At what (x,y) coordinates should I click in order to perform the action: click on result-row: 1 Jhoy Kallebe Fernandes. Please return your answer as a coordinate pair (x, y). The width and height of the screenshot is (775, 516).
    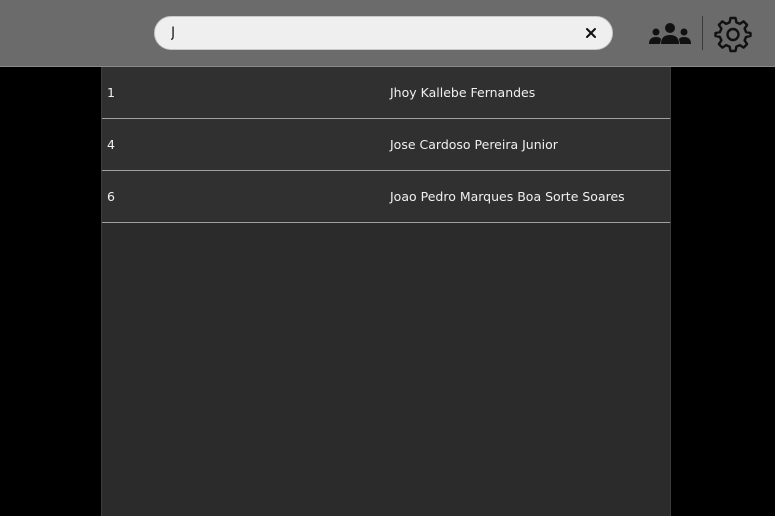
    Looking at the image, I should click on (386, 93).